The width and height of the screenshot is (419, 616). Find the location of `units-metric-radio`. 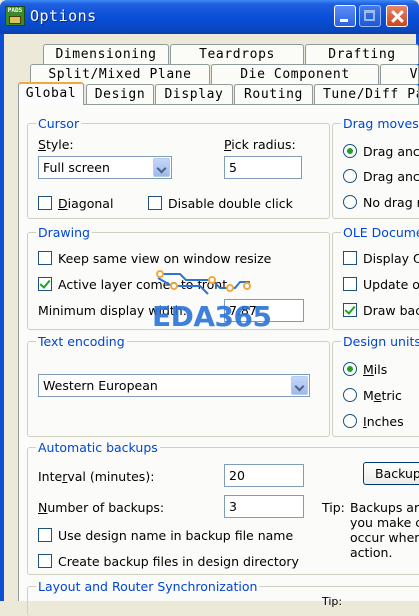

units-metric-radio is located at coordinates (350, 395).